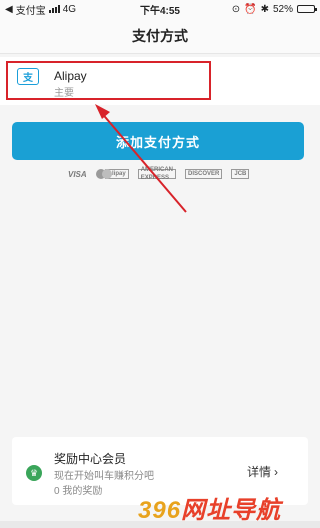 This screenshot has width=320, height=528. What do you see at coordinates (231, 510) in the screenshot?
I see `watermark-text: 网址导航` at bounding box center [231, 510].